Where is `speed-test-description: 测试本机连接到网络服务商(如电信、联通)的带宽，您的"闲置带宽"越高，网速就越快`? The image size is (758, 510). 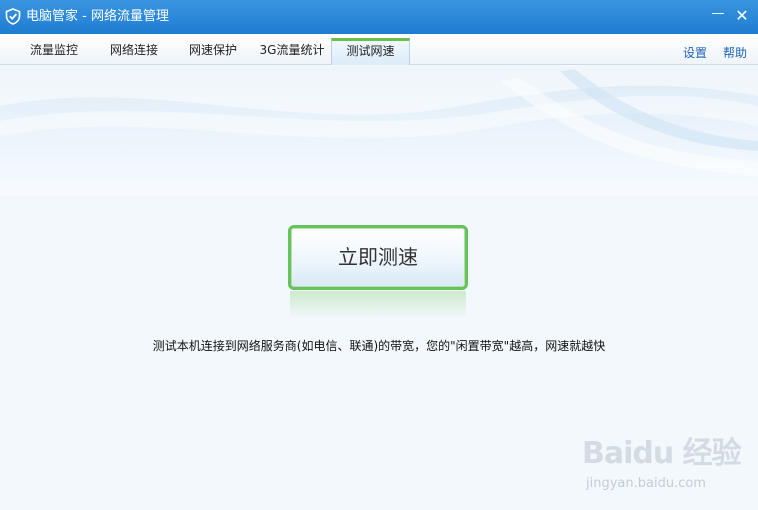 speed-test-description: 测试本机连接到网络服务商(如电信、联通)的带宽，您的"闲置带宽"越高，网速就越快 is located at coordinates (379, 346).